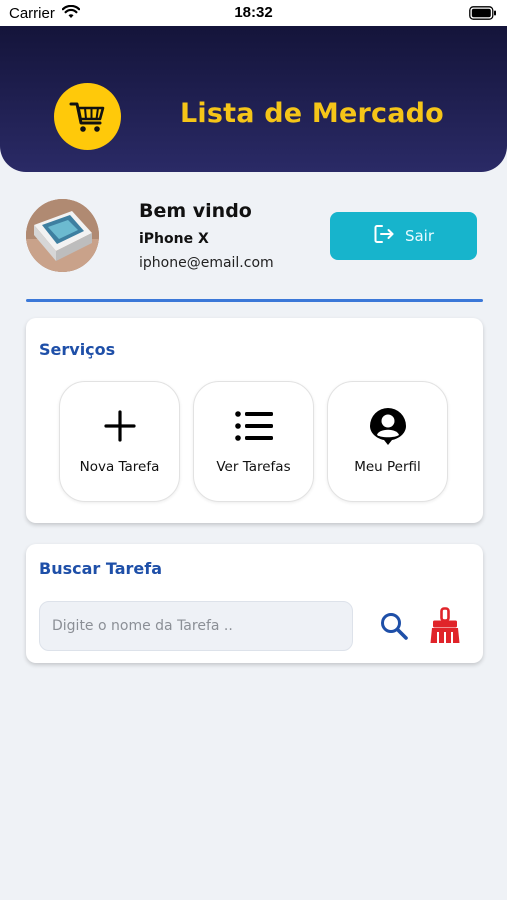  What do you see at coordinates (419, 236) in the screenshot?
I see `logout-label: Sair` at bounding box center [419, 236].